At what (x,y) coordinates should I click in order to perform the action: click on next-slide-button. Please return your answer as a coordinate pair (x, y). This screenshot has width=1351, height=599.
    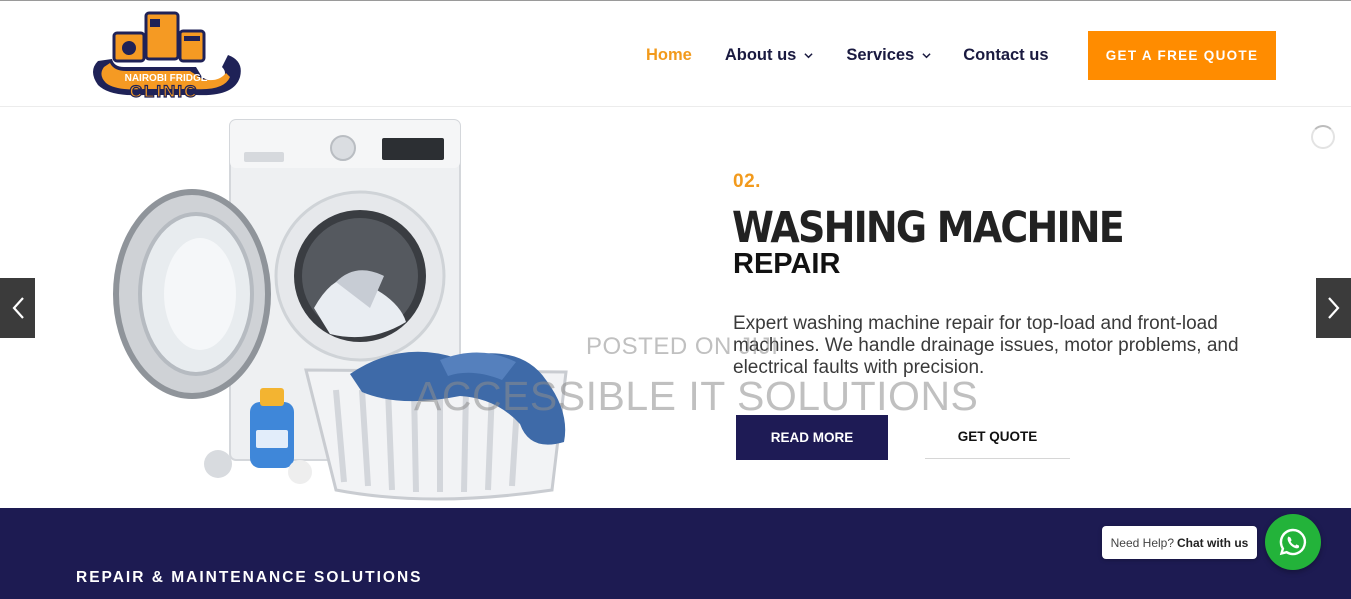
    Looking at the image, I should click on (1333, 308).